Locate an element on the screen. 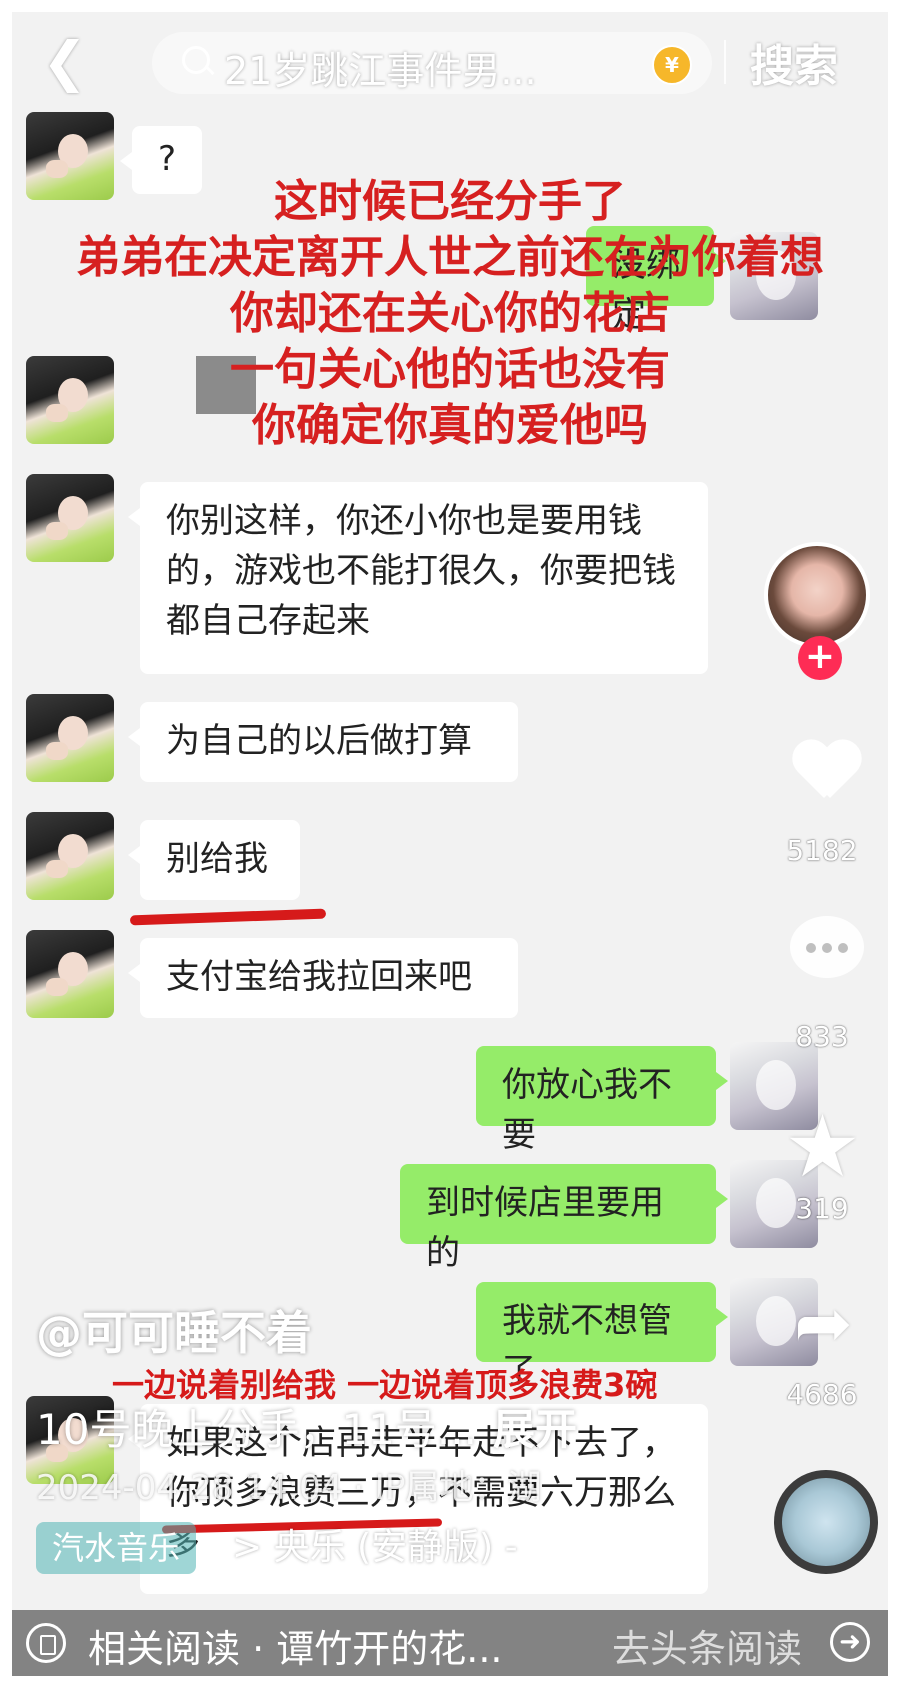 The image size is (900, 1688). message-bubble: 为自己的以后做打算 is located at coordinates (323, 742).